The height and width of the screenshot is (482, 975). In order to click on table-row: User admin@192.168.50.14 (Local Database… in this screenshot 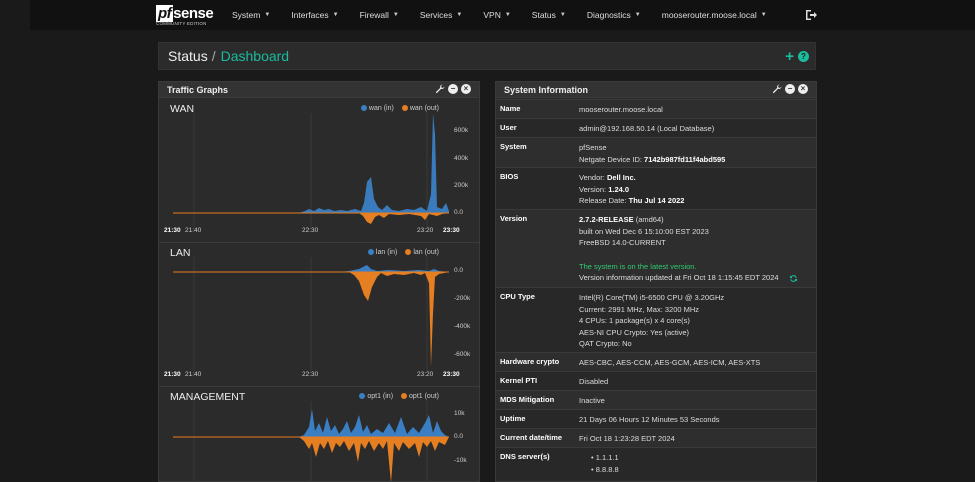, I will do `click(656, 127)`.